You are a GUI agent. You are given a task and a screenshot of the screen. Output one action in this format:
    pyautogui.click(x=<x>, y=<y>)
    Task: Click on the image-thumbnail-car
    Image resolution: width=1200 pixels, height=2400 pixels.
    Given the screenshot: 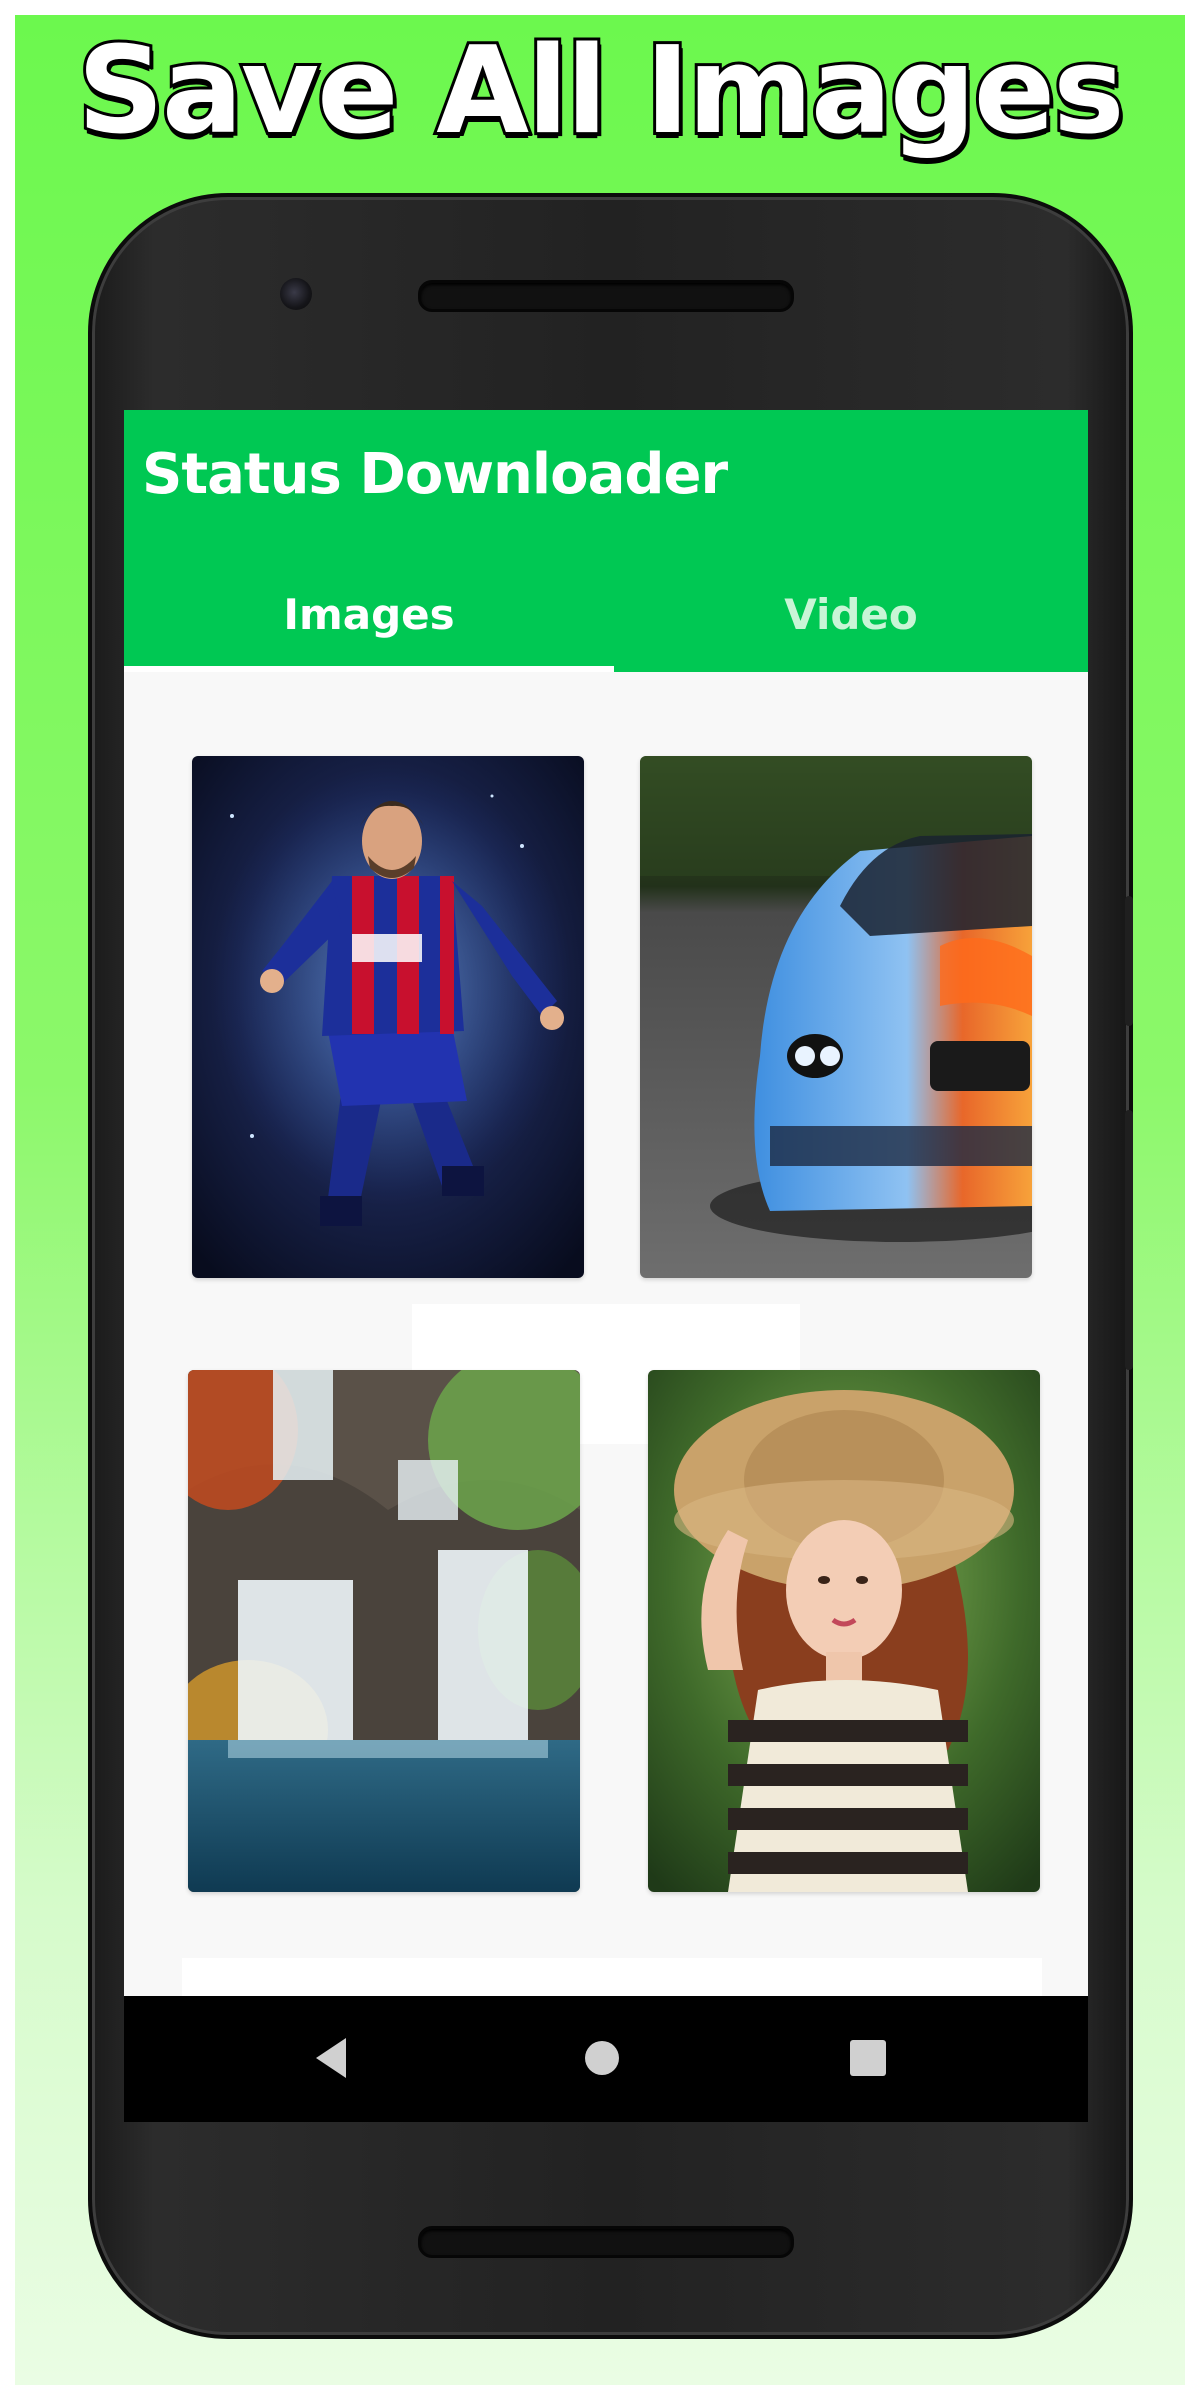 What is the action you would take?
    pyautogui.click(x=836, y=1017)
    